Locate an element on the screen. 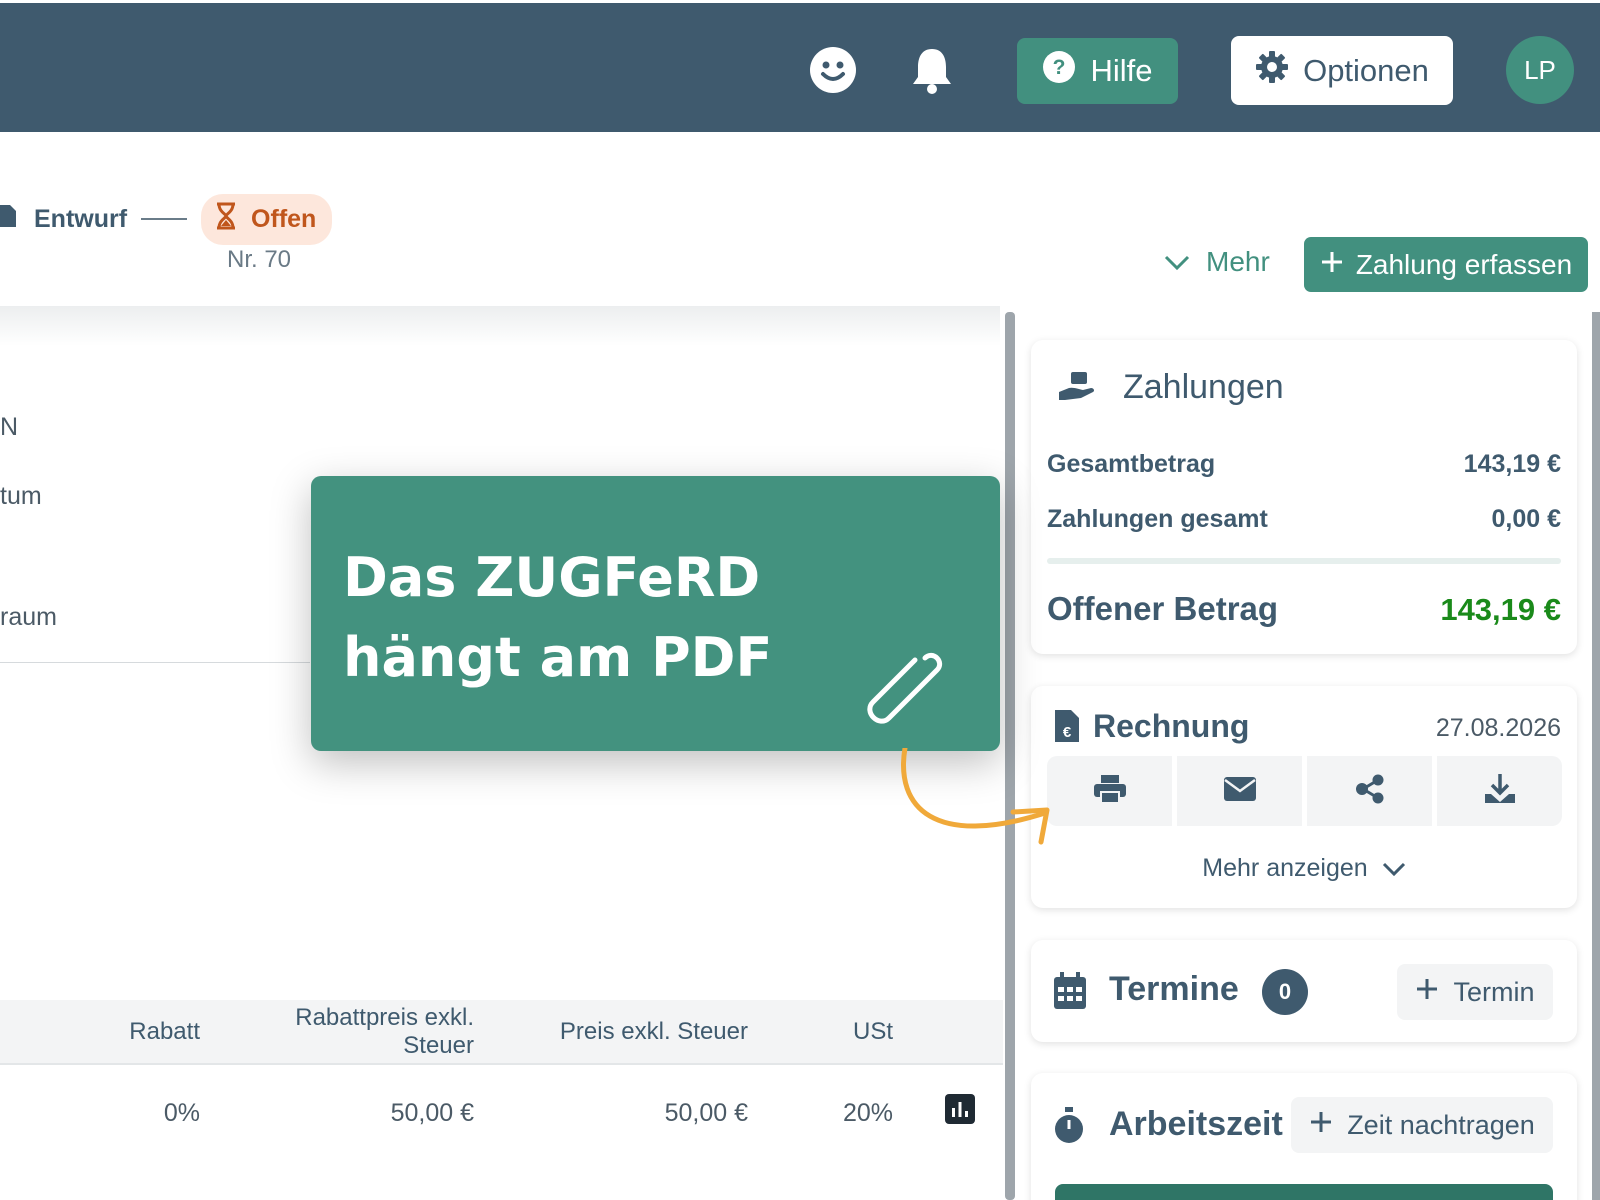 This screenshot has height=1200, width=1600. appointments-title: Termine is located at coordinates (1174, 989).